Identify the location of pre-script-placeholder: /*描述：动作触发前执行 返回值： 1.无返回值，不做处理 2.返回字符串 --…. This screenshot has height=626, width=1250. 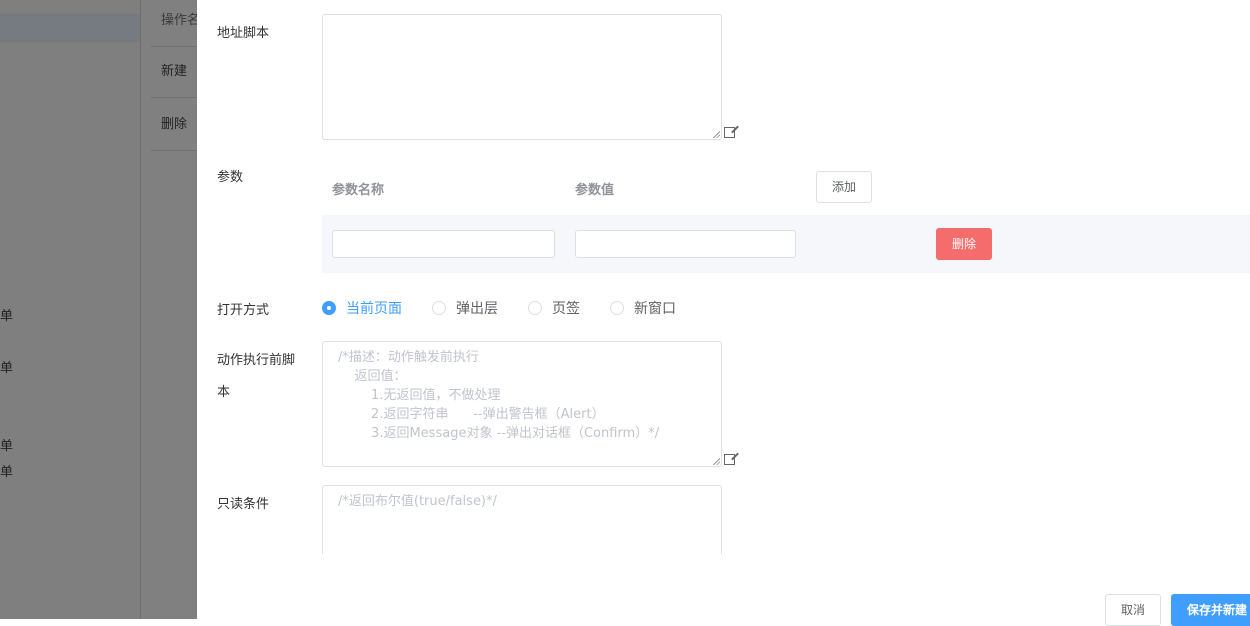
(499, 395).